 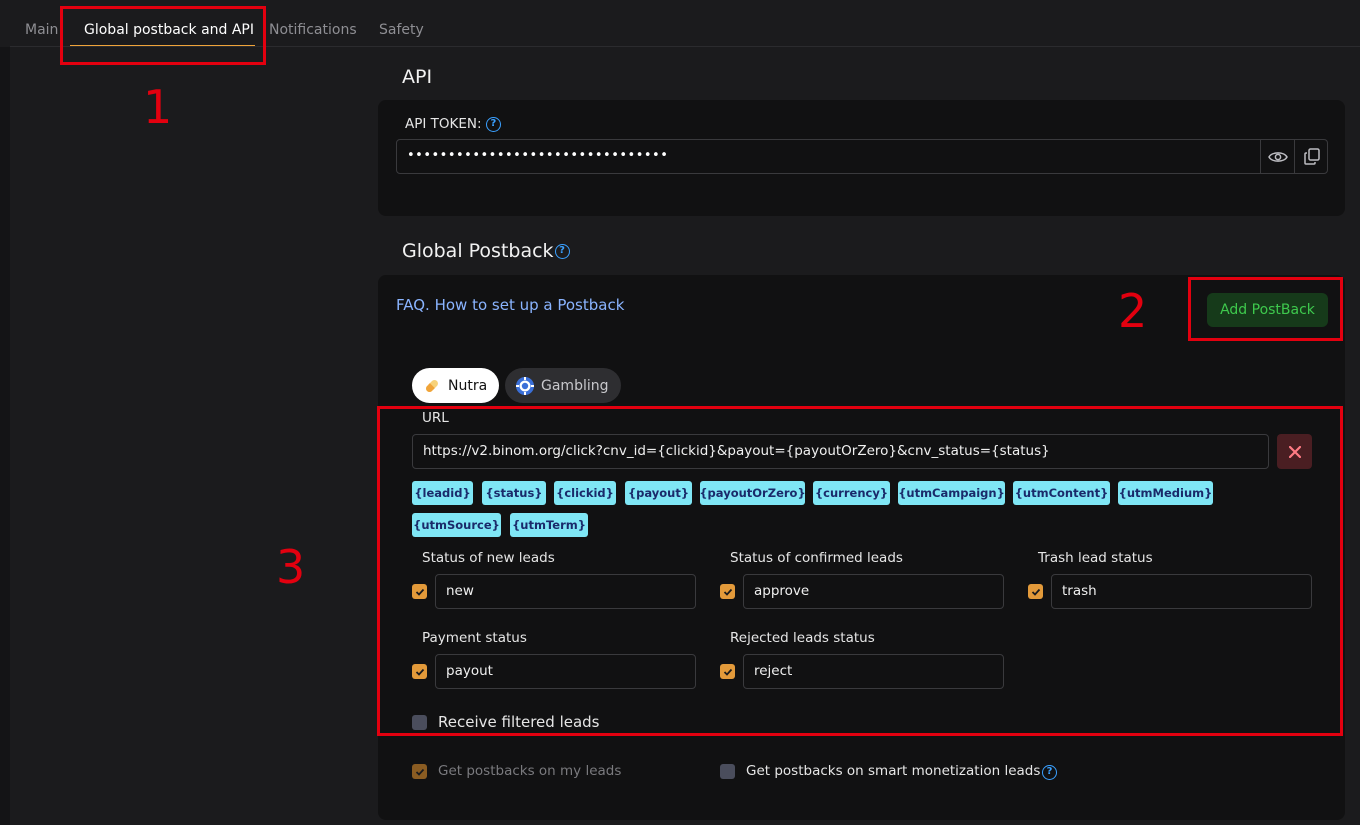 I want to click on pill-icon, so click(x=432, y=386).